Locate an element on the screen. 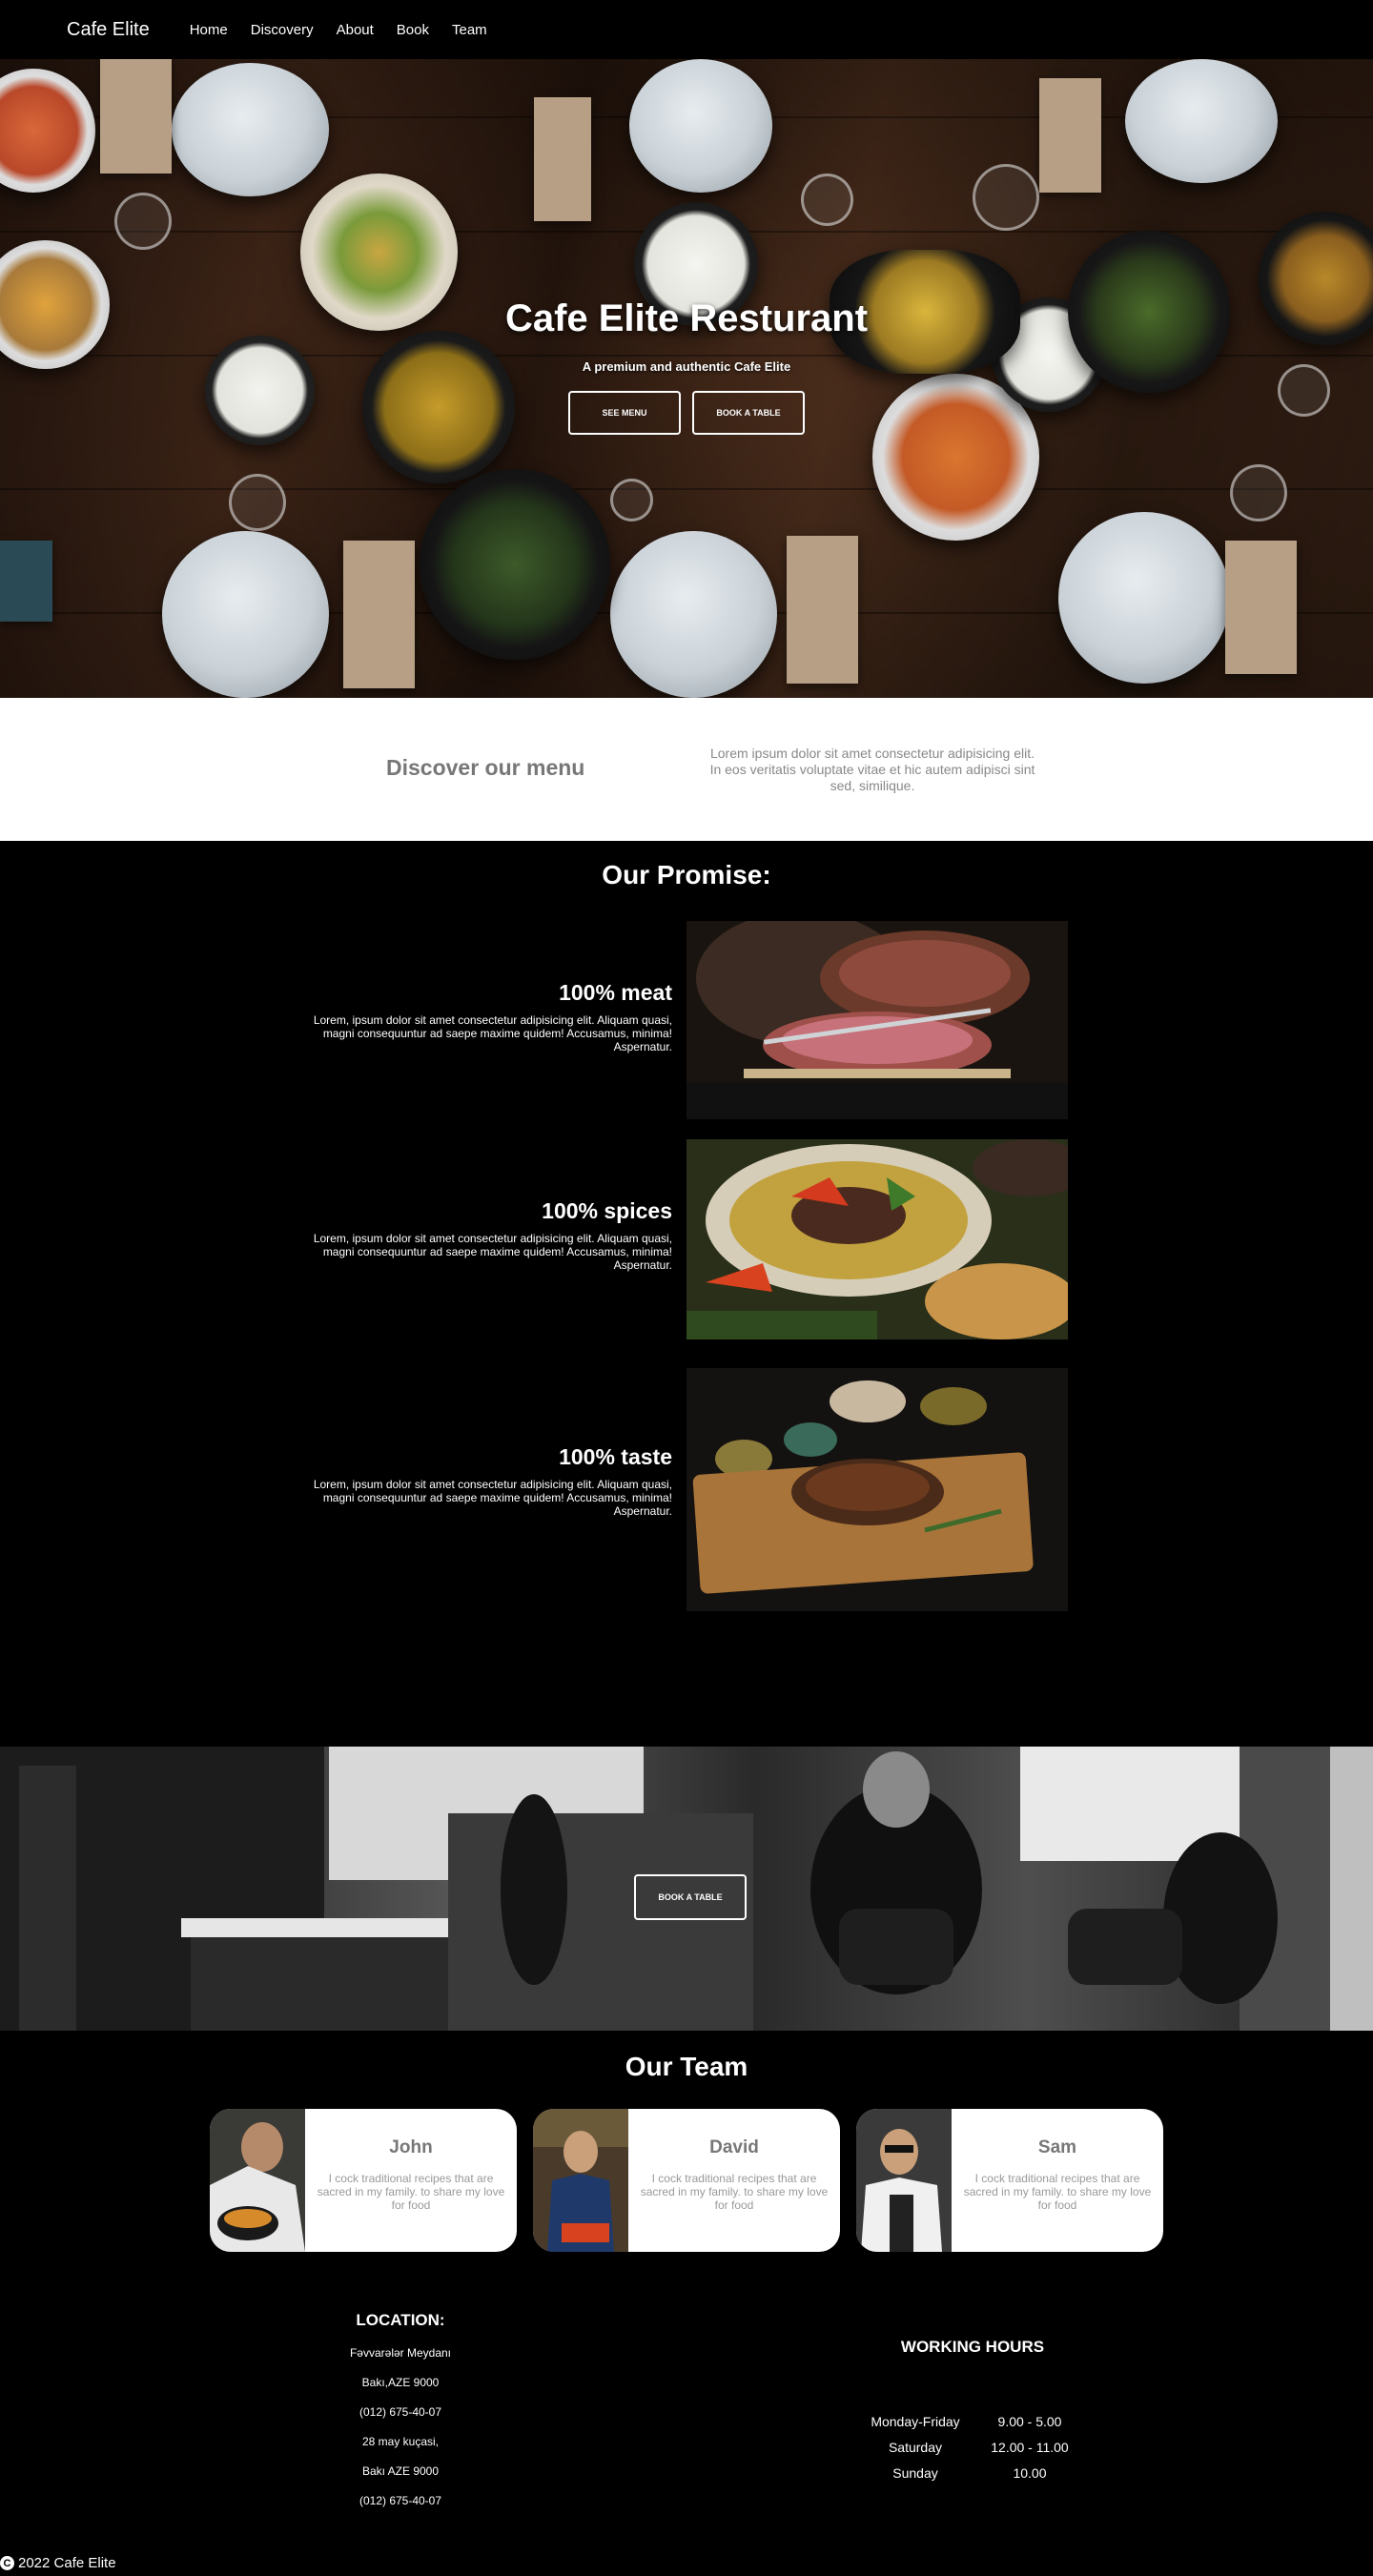 The image size is (1373, 2576). nav-link-book: Book is located at coordinates (413, 30).